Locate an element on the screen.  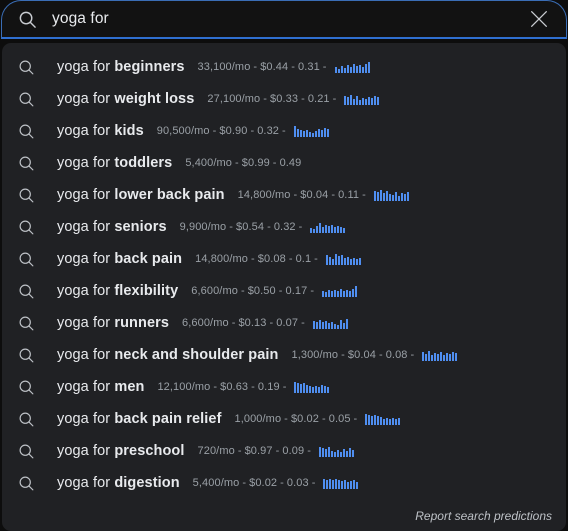
search-bar: yoga for is located at coordinates (284, 19).